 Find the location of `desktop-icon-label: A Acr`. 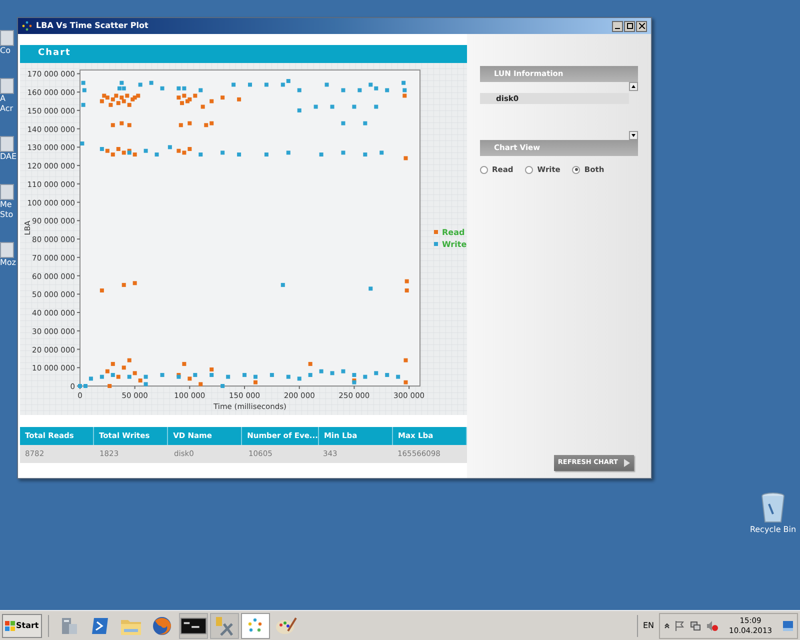

desktop-icon-label: A Acr is located at coordinates (7, 104).